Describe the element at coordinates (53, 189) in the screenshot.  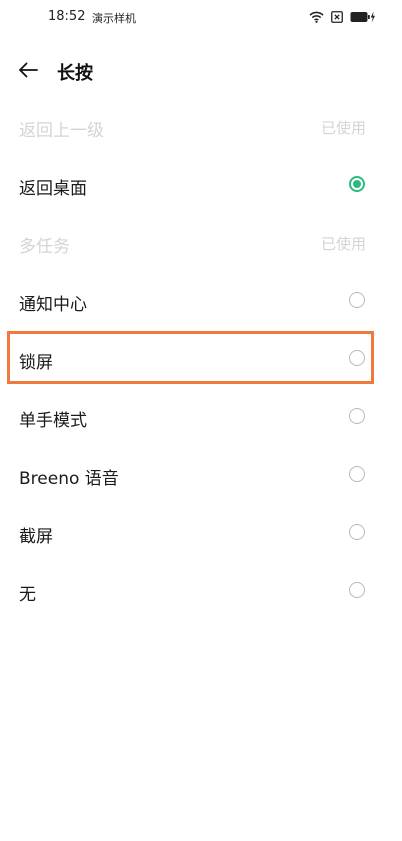
I see `option-label: 返回桌面` at that location.